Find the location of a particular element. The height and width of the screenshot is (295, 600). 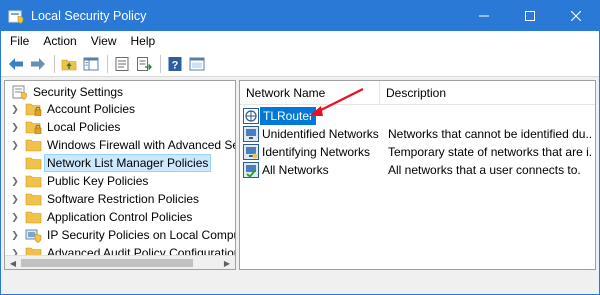

all-networks-icon is located at coordinates (251, 170).